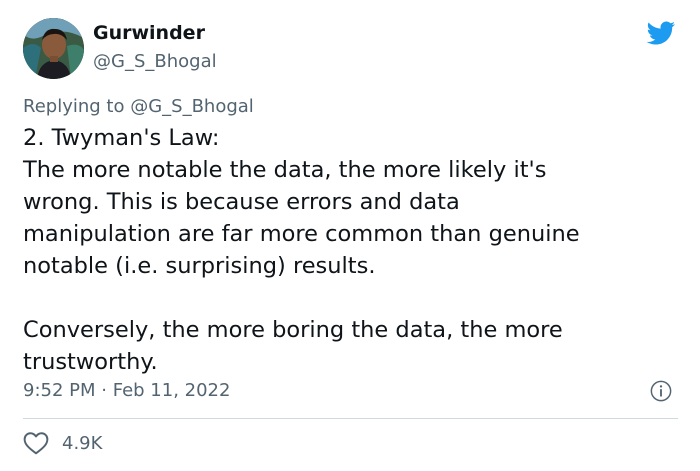  What do you see at coordinates (149, 33) in the screenshot?
I see `author-name: Gurwinder` at bounding box center [149, 33].